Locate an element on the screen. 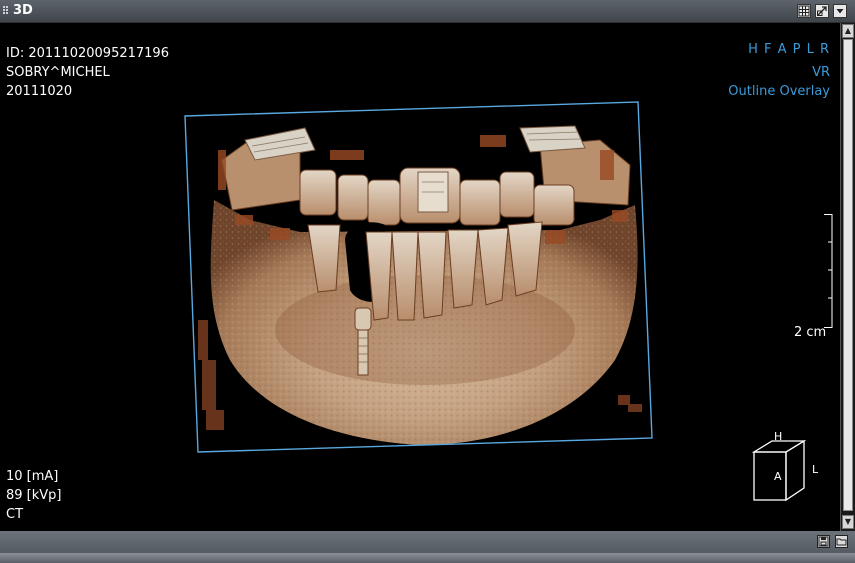 This screenshot has height=563, width=855. drag-grip-icon is located at coordinates (6, 11).